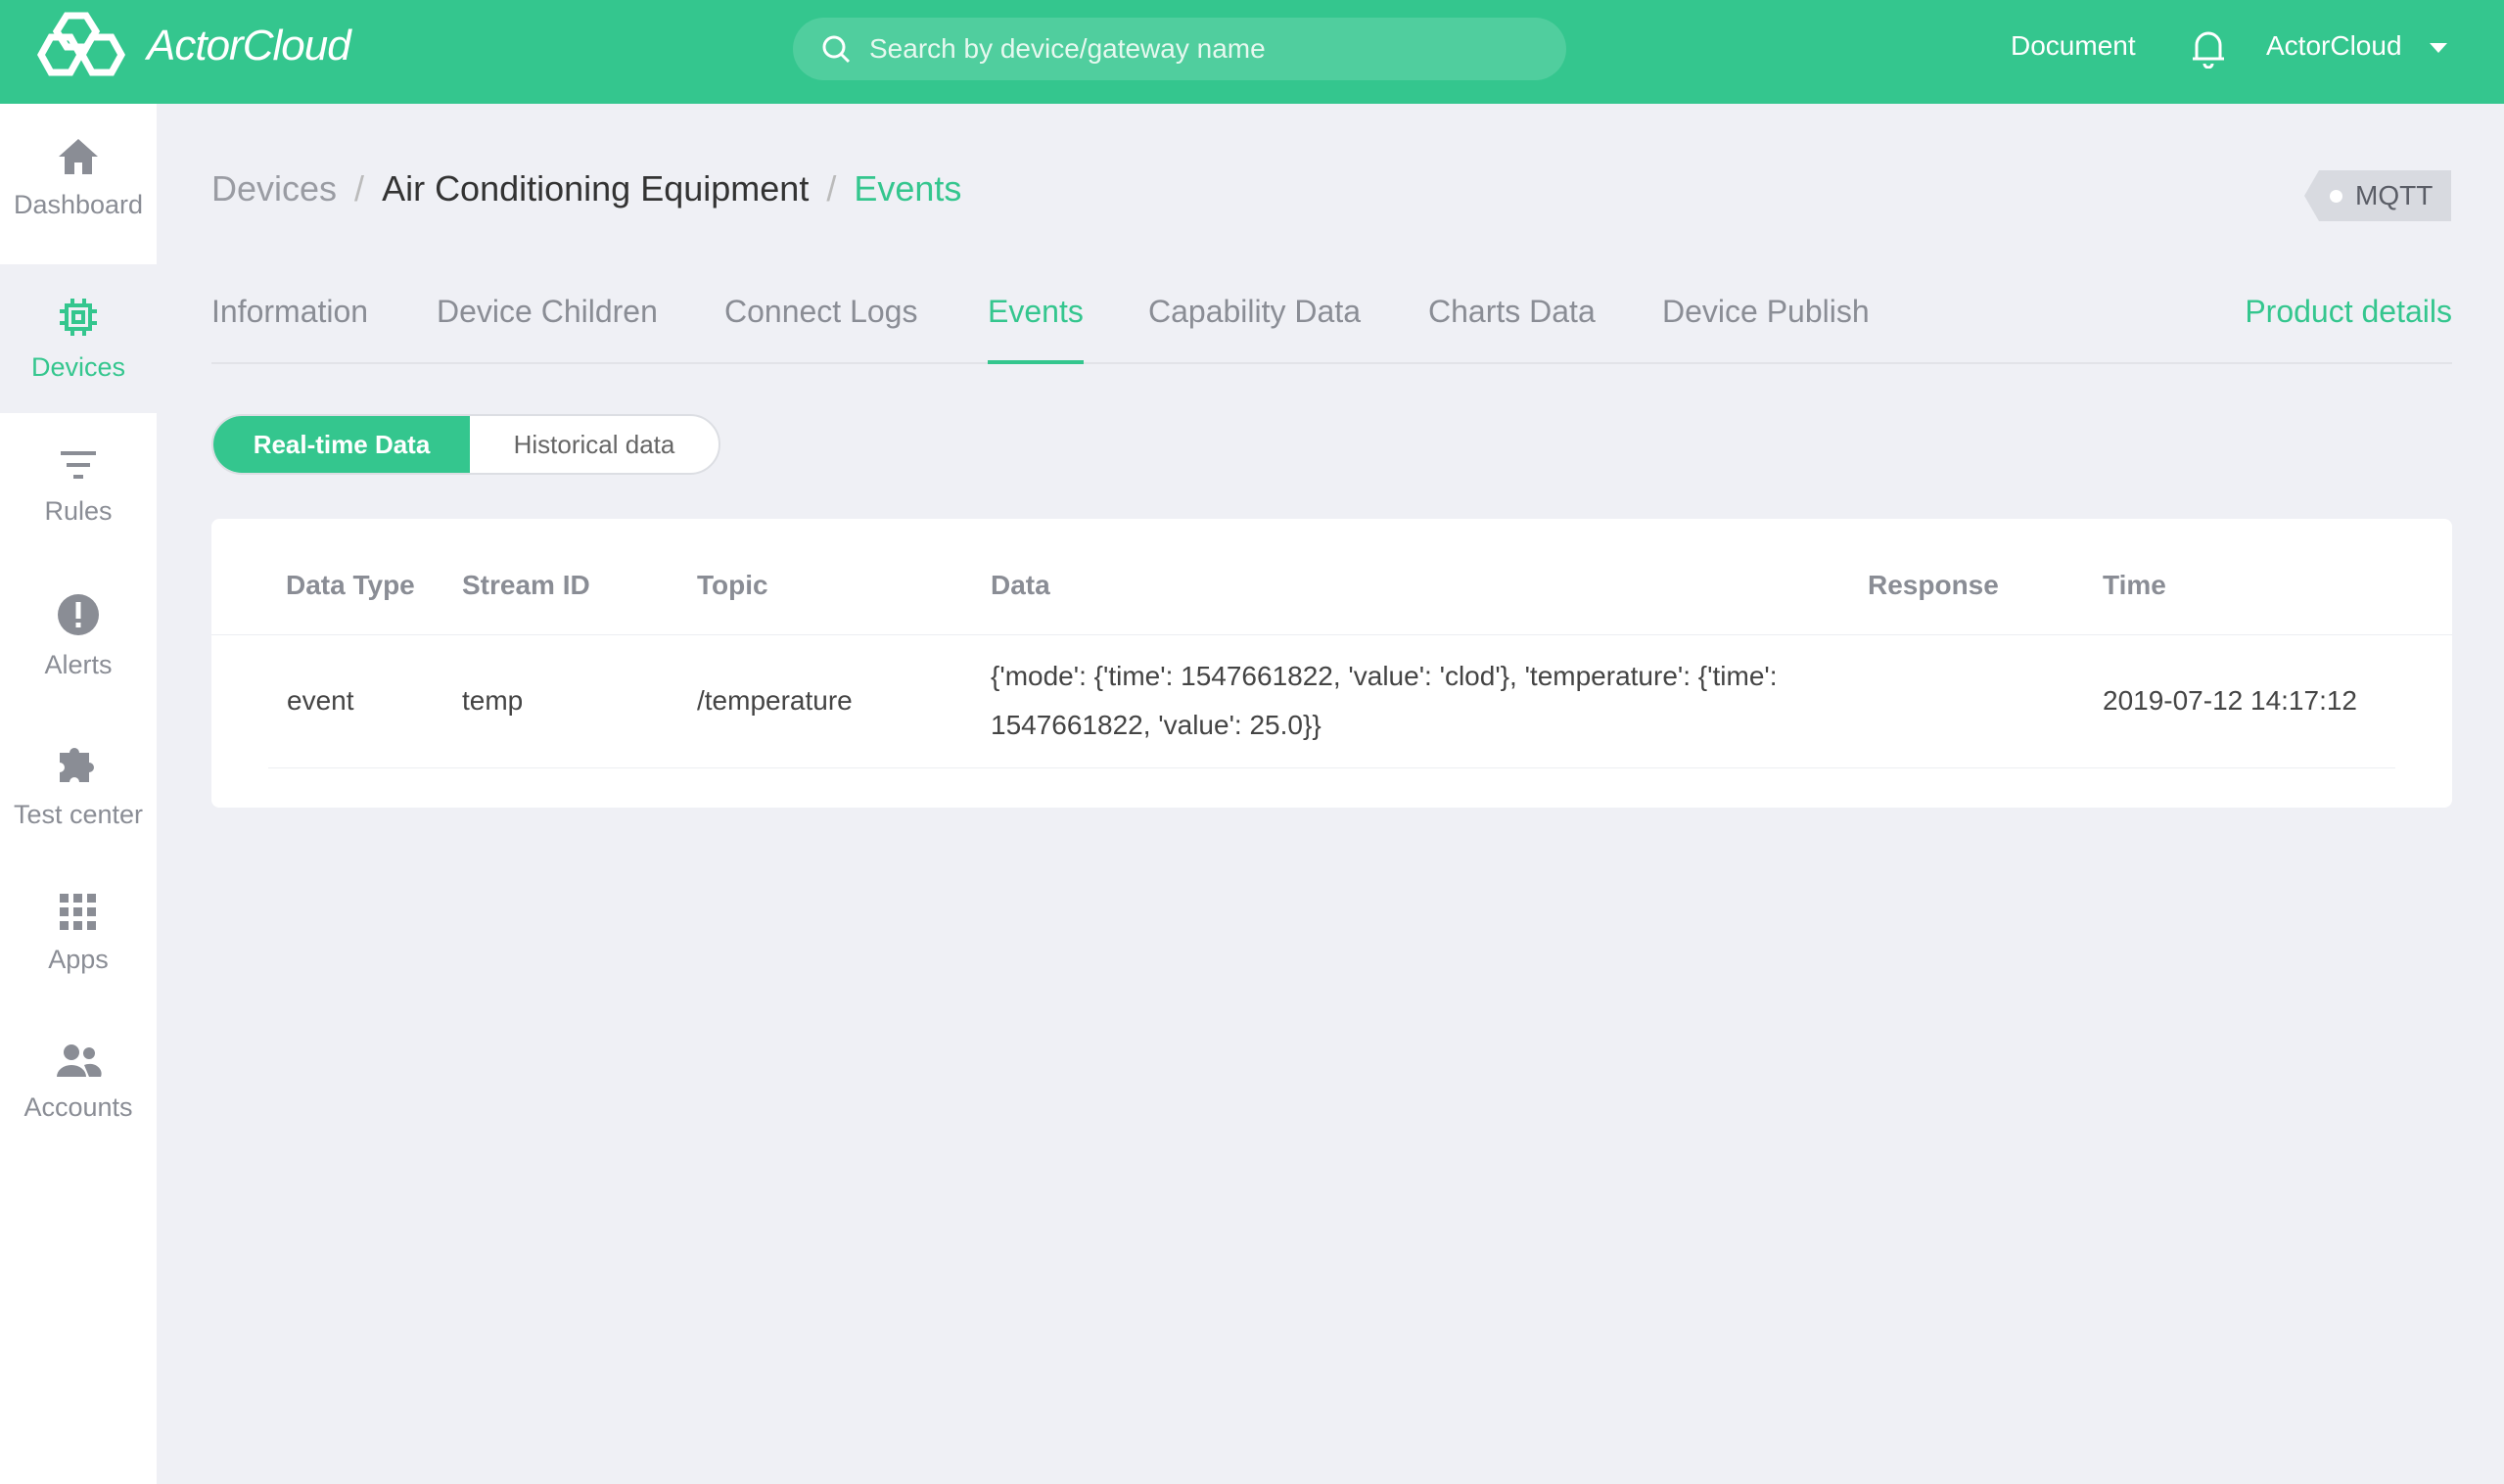 This screenshot has width=2504, height=1484. What do you see at coordinates (1331, 767) in the screenshot?
I see `row-divider` at bounding box center [1331, 767].